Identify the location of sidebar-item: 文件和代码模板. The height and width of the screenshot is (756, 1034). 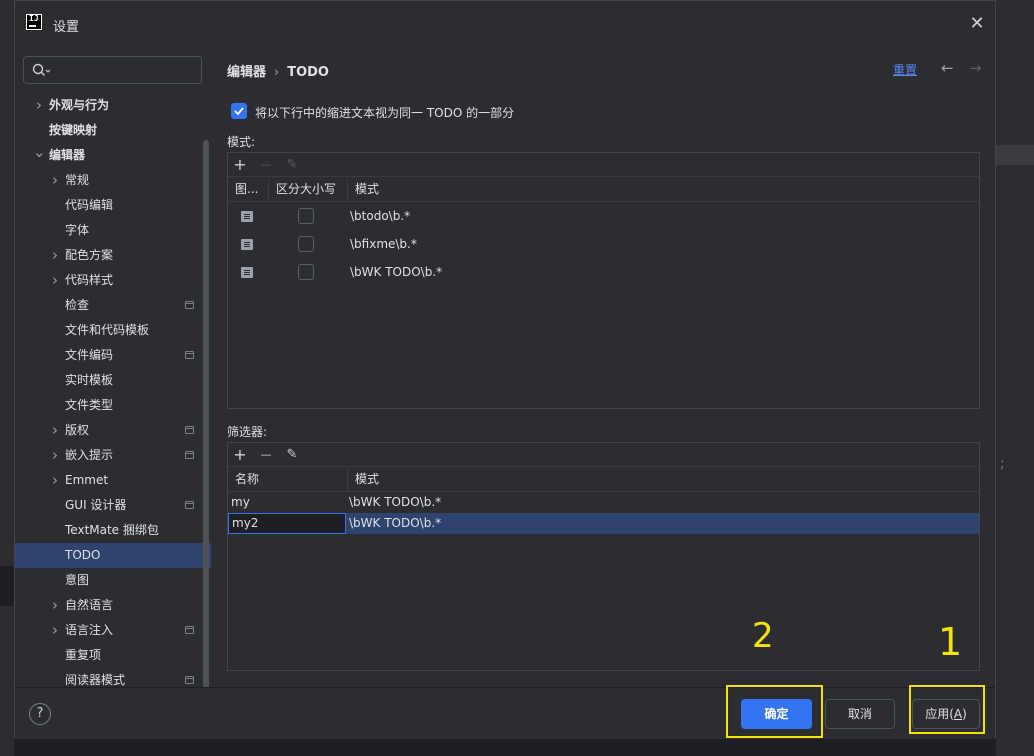
(113, 330).